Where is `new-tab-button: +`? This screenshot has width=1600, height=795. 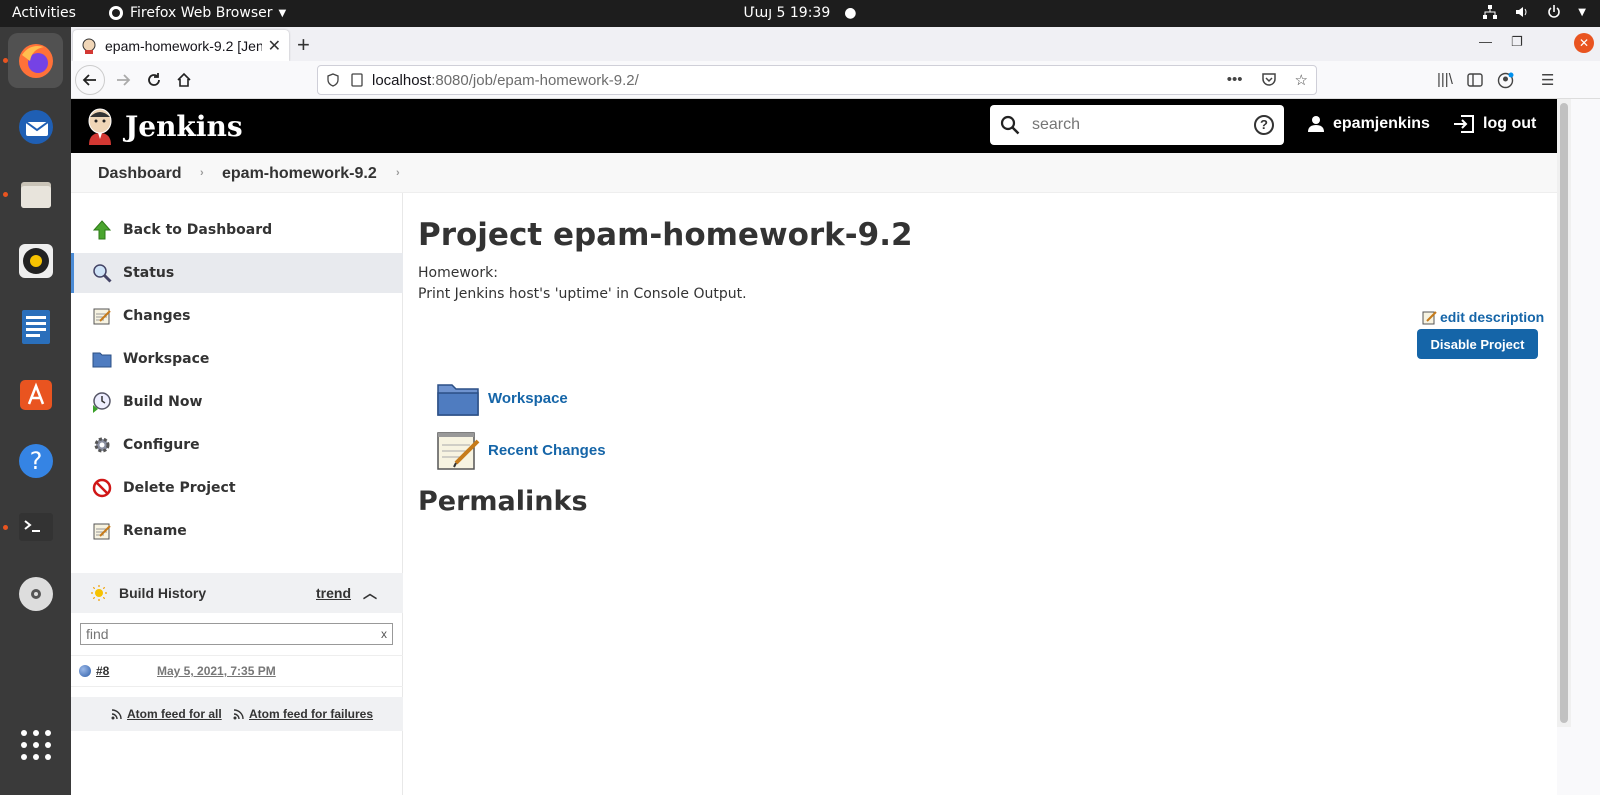
new-tab-button: + is located at coordinates (303, 45).